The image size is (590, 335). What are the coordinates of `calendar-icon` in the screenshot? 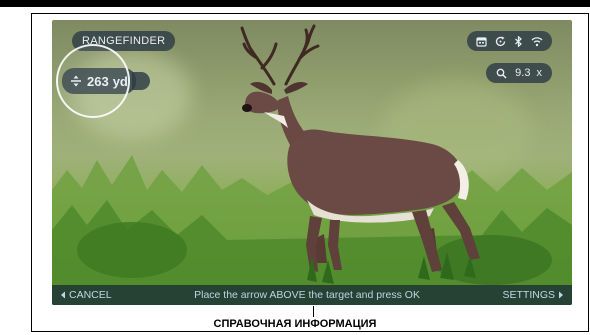 It's located at (481, 41).